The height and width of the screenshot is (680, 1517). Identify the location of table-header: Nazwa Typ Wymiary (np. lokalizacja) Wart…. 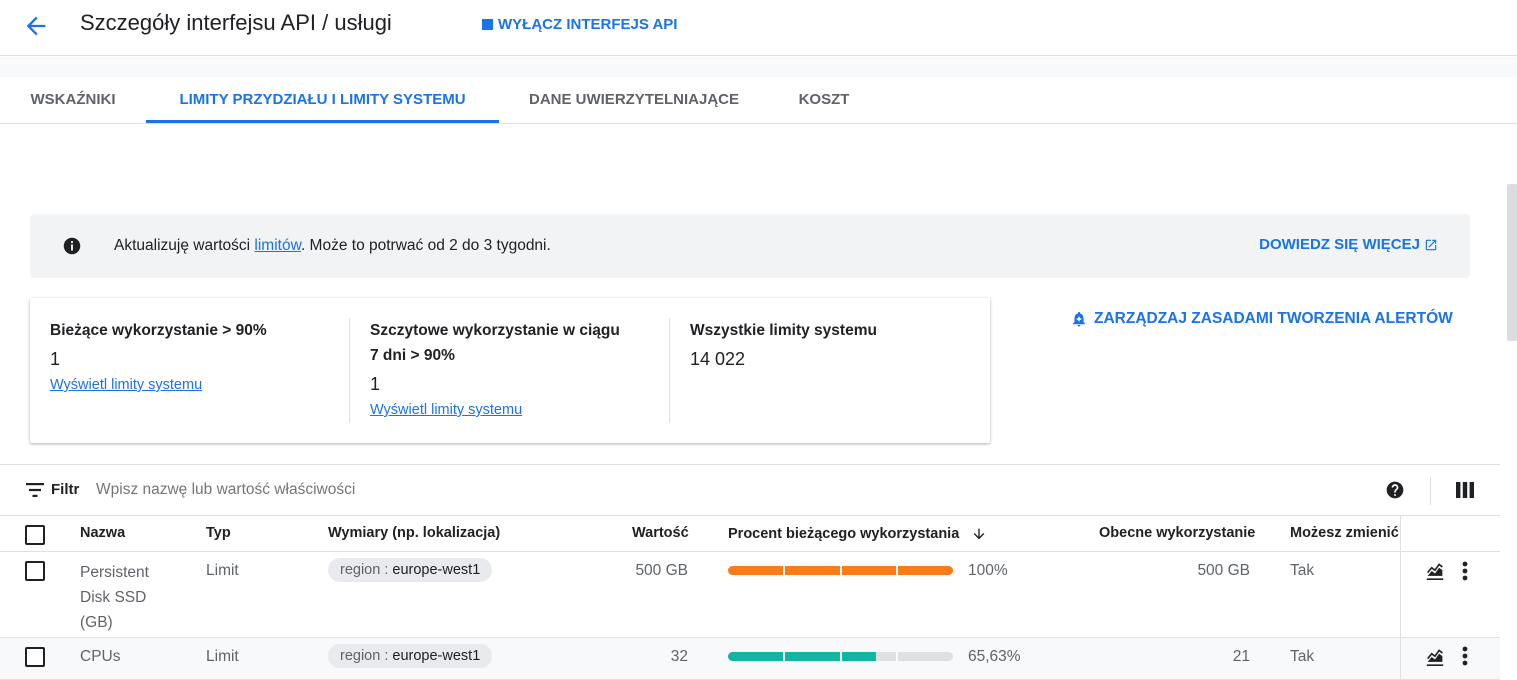
(750, 534).